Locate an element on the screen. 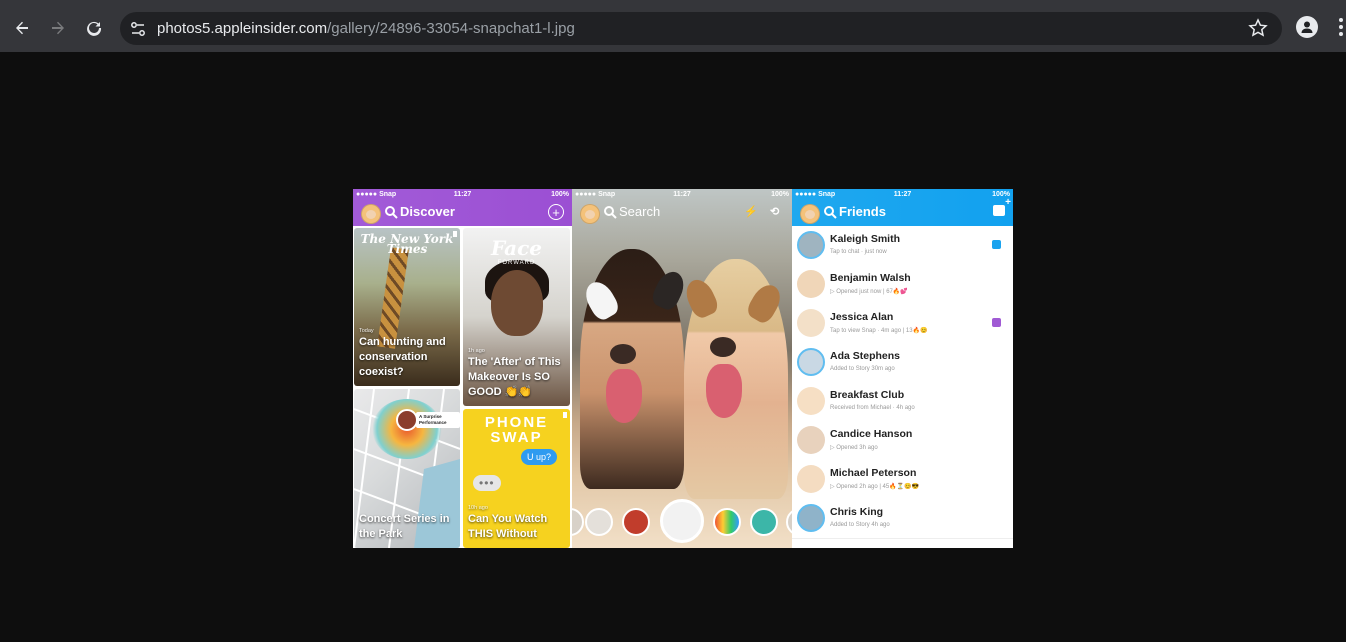 The image size is (1346, 642). profile-button is located at coordinates (1307, 27).